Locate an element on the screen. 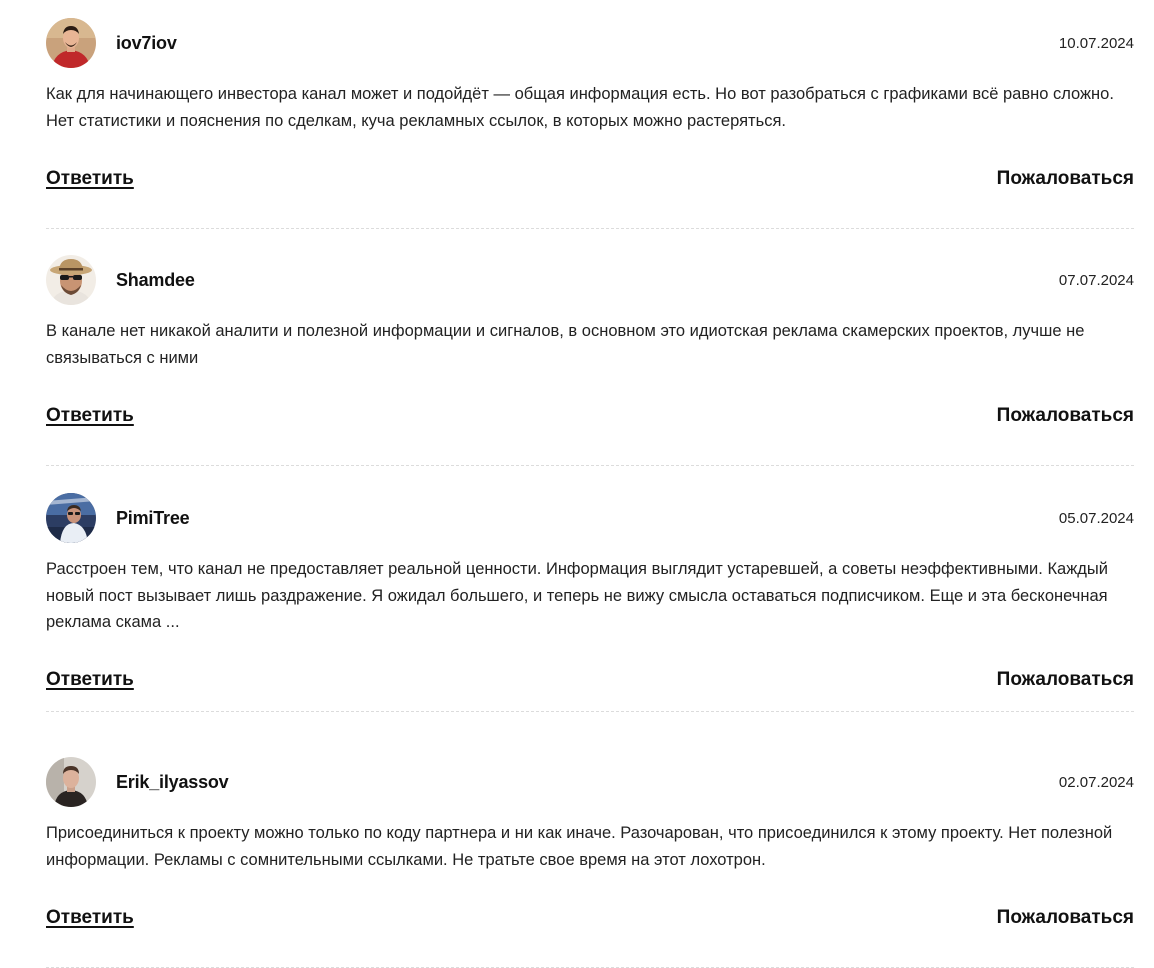  comment-header: Erik_ilyassov 02.07.2024 is located at coordinates (590, 782).